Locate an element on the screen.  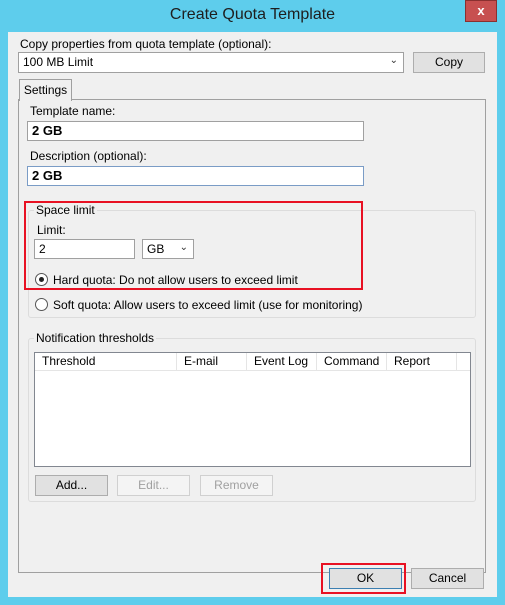
close-button: x is located at coordinates (481, 11).